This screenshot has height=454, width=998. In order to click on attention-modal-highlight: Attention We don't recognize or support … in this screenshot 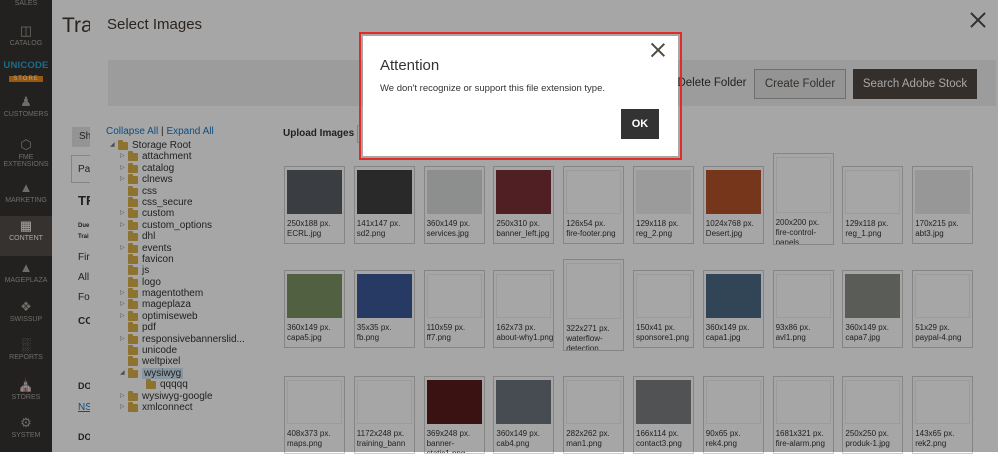, I will do `click(520, 96)`.